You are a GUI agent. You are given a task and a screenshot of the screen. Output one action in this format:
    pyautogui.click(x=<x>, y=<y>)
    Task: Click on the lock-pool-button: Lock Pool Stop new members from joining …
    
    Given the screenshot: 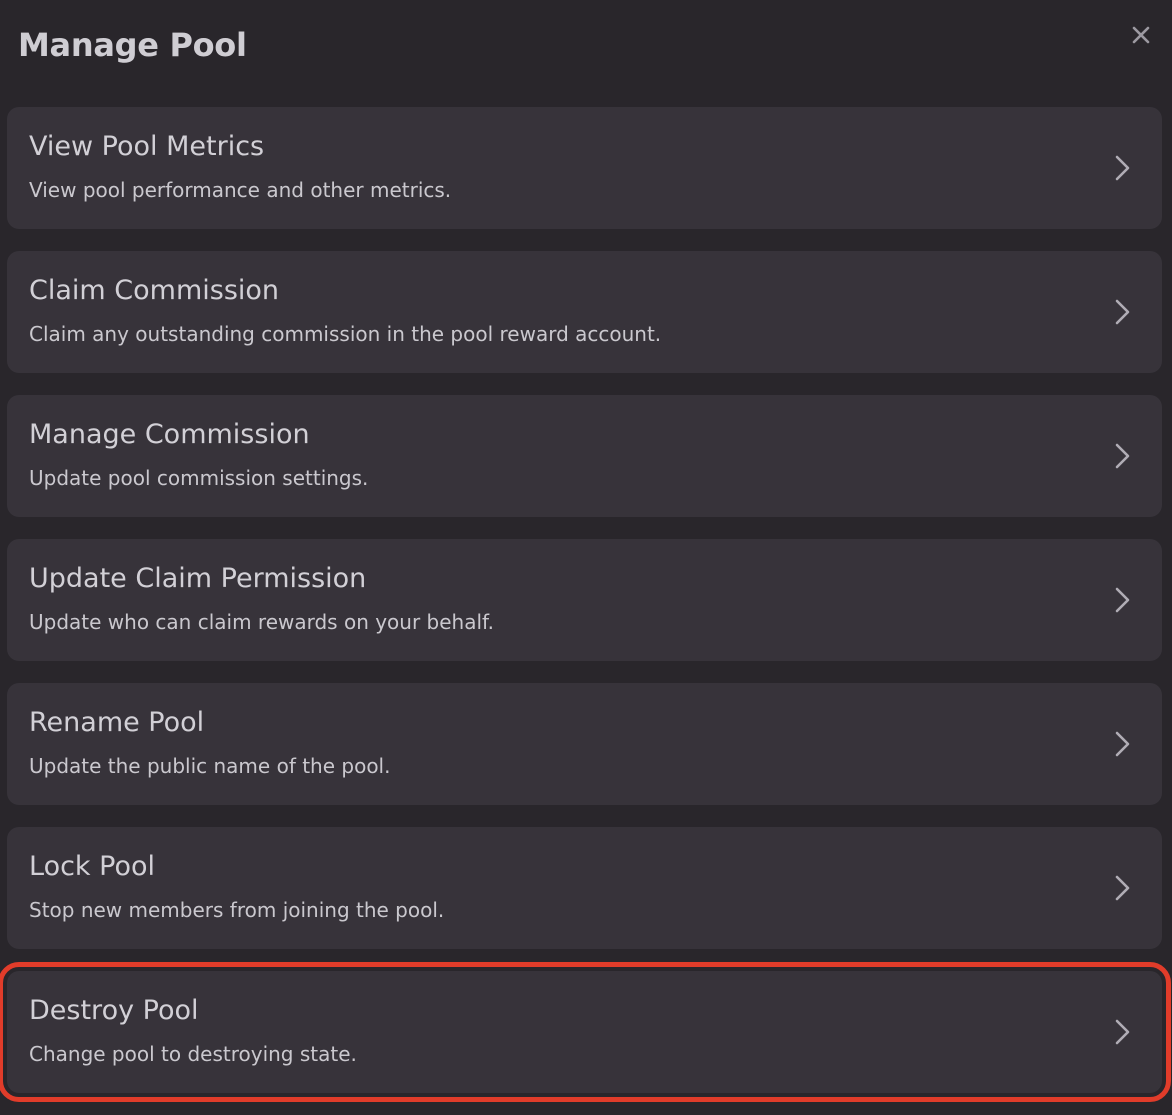 What is the action you would take?
    pyautogui.click(x=584, y=888)
    